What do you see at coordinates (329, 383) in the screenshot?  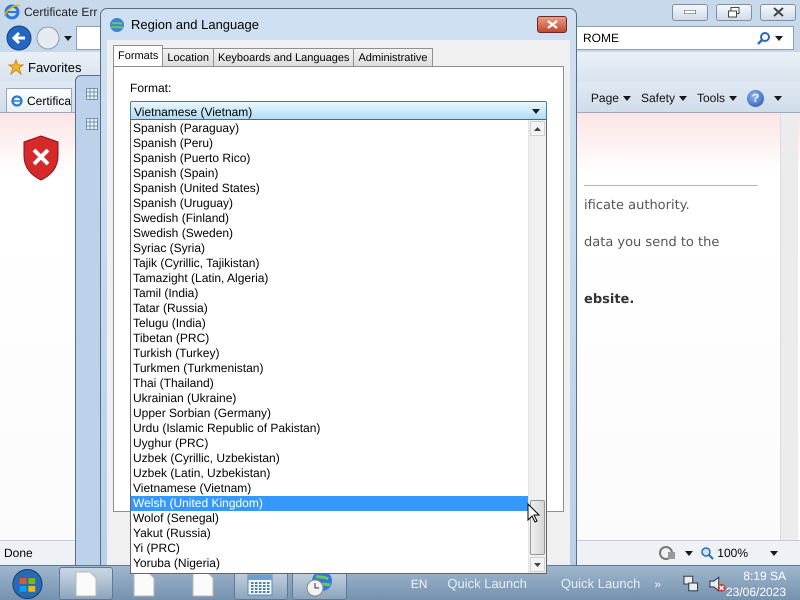 I see `dropdown-option: Thai (Thailand)` at bounding box center [329, 383].